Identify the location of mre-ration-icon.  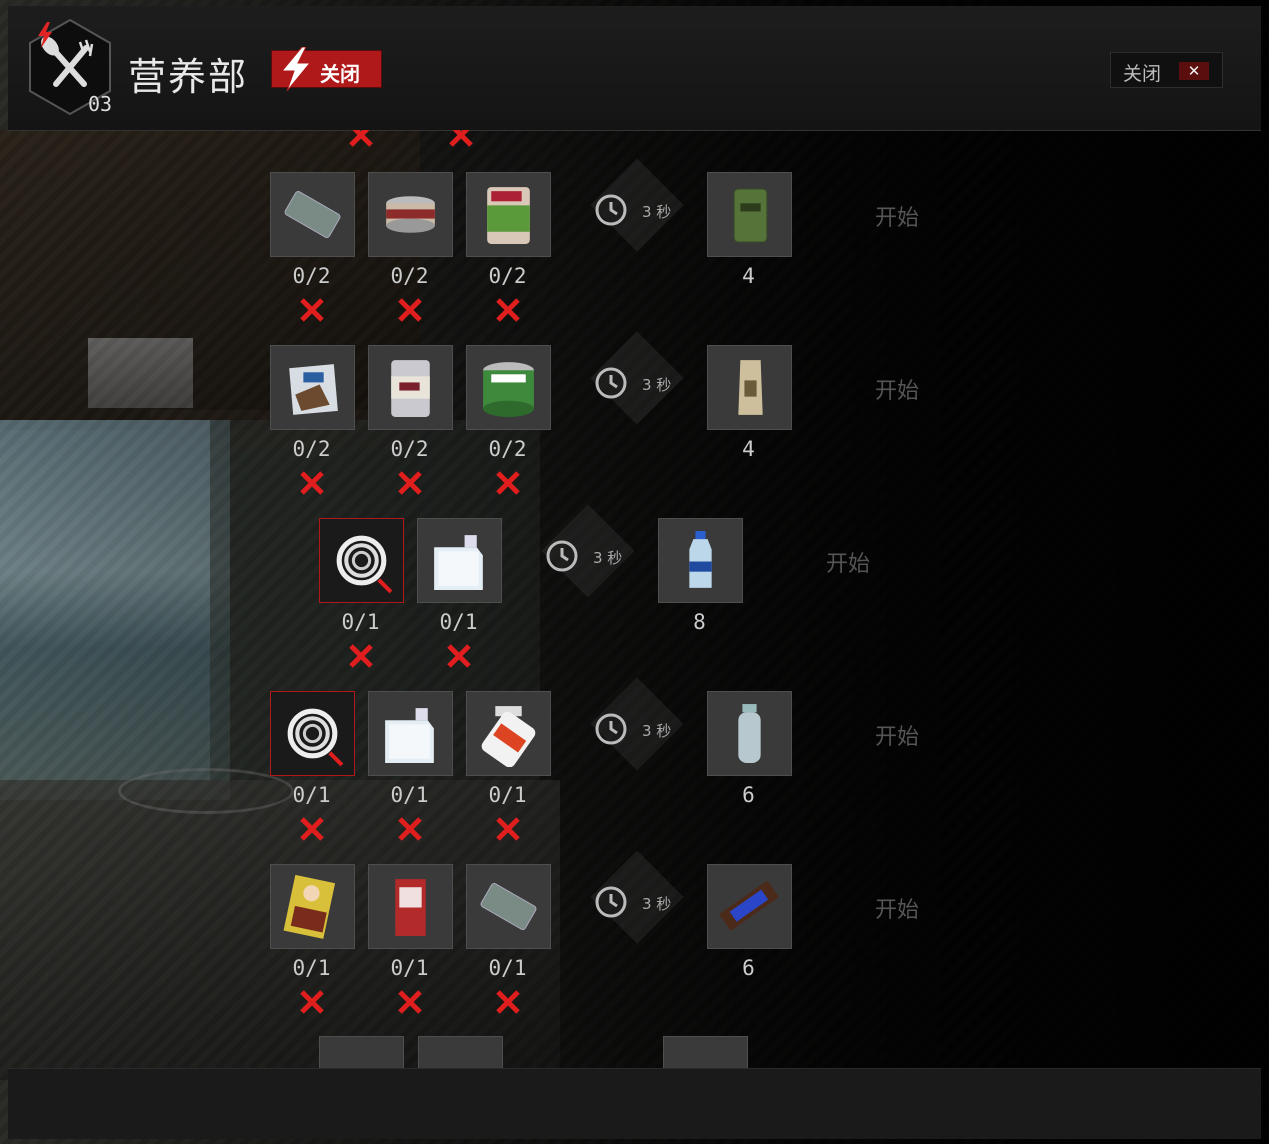
(750, 215).